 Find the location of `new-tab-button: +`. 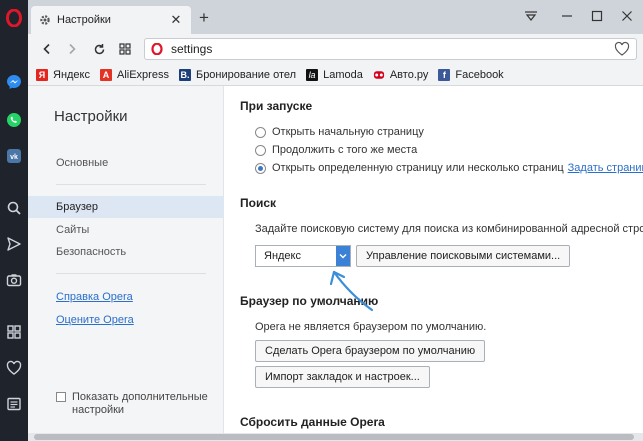

new-tab-button: + is located at coordinates (204, 17).